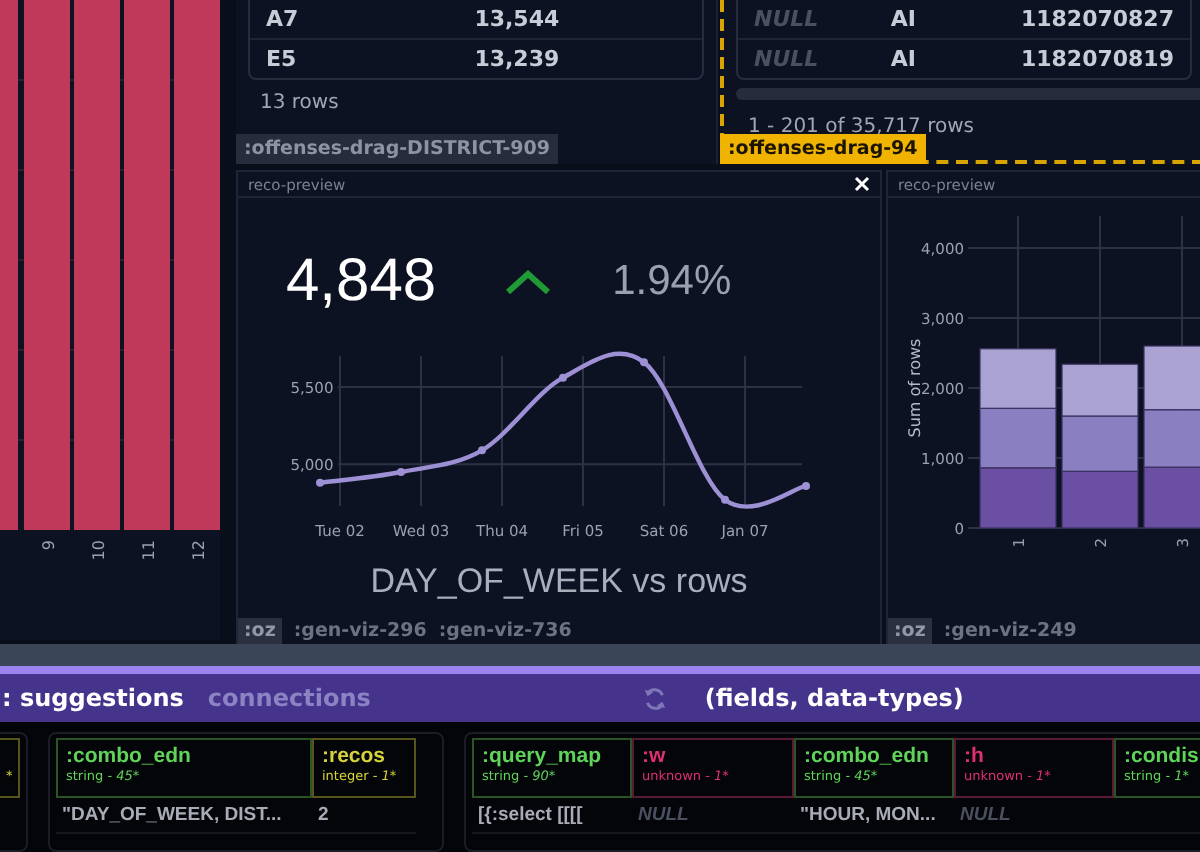 This screenshot has height=852, width=1200. I want to click on axis-label: 12, so click(199, 550).